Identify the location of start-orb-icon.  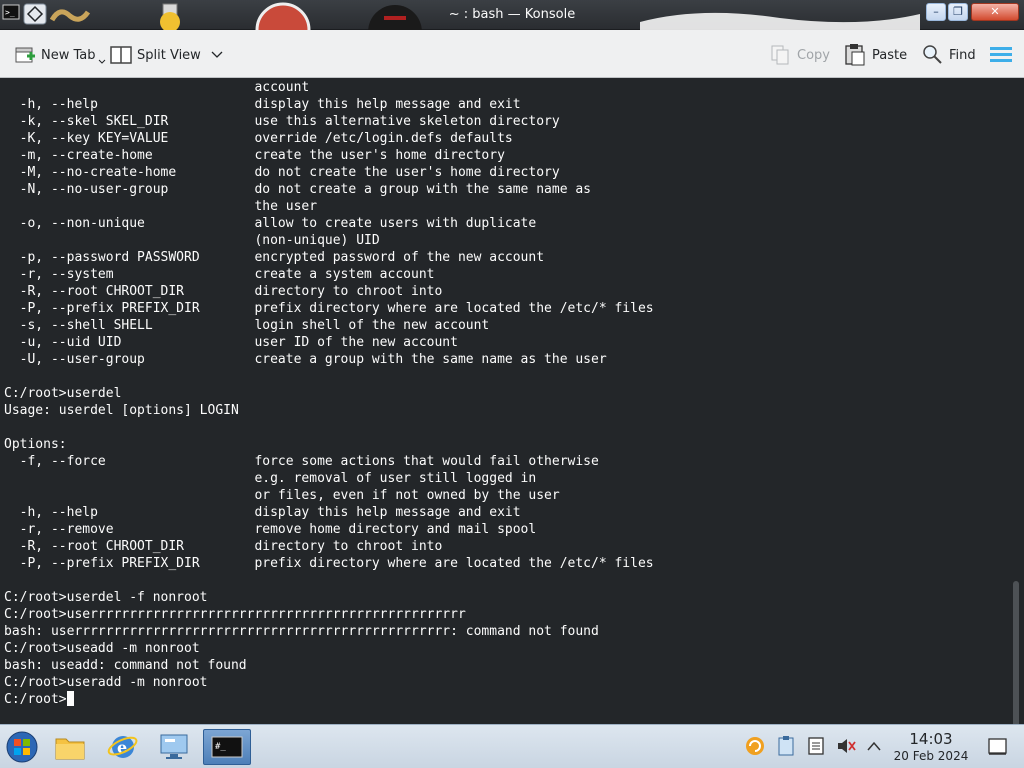
(22, 747).